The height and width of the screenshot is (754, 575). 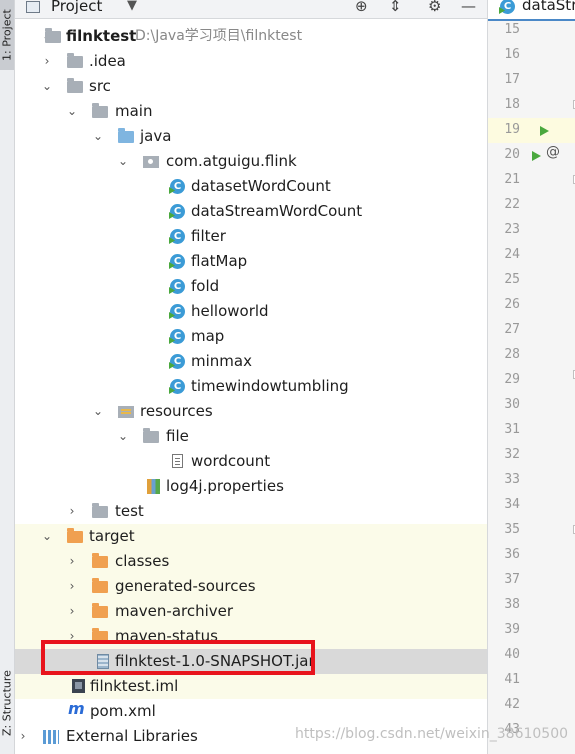 What do you see at coordinates (251, 111) in the screenshot?
I see `tree-row: ⌄ main` at bounding box center [251, 111].